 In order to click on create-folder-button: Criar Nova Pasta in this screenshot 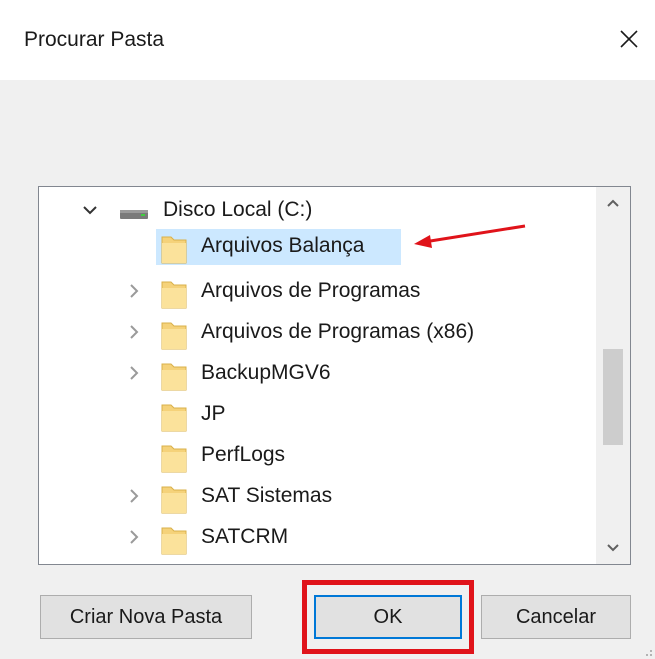, I will do `click(146, 617)`.